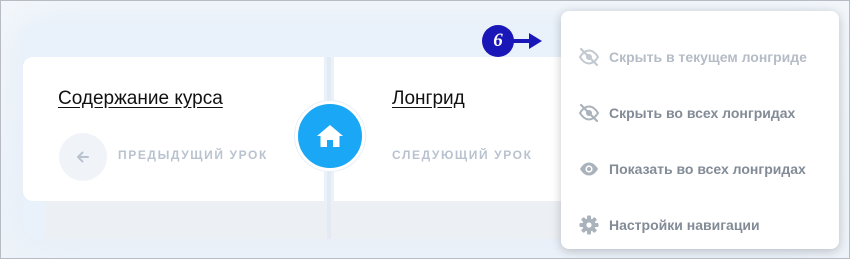  I want to click on home-button, so click(330, 136).